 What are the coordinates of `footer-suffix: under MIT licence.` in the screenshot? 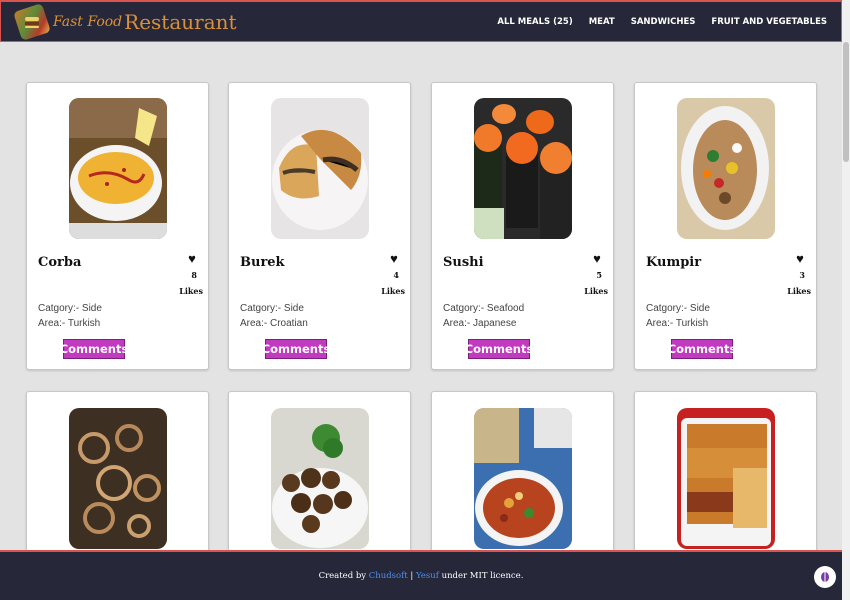 It's located at (482, 576).